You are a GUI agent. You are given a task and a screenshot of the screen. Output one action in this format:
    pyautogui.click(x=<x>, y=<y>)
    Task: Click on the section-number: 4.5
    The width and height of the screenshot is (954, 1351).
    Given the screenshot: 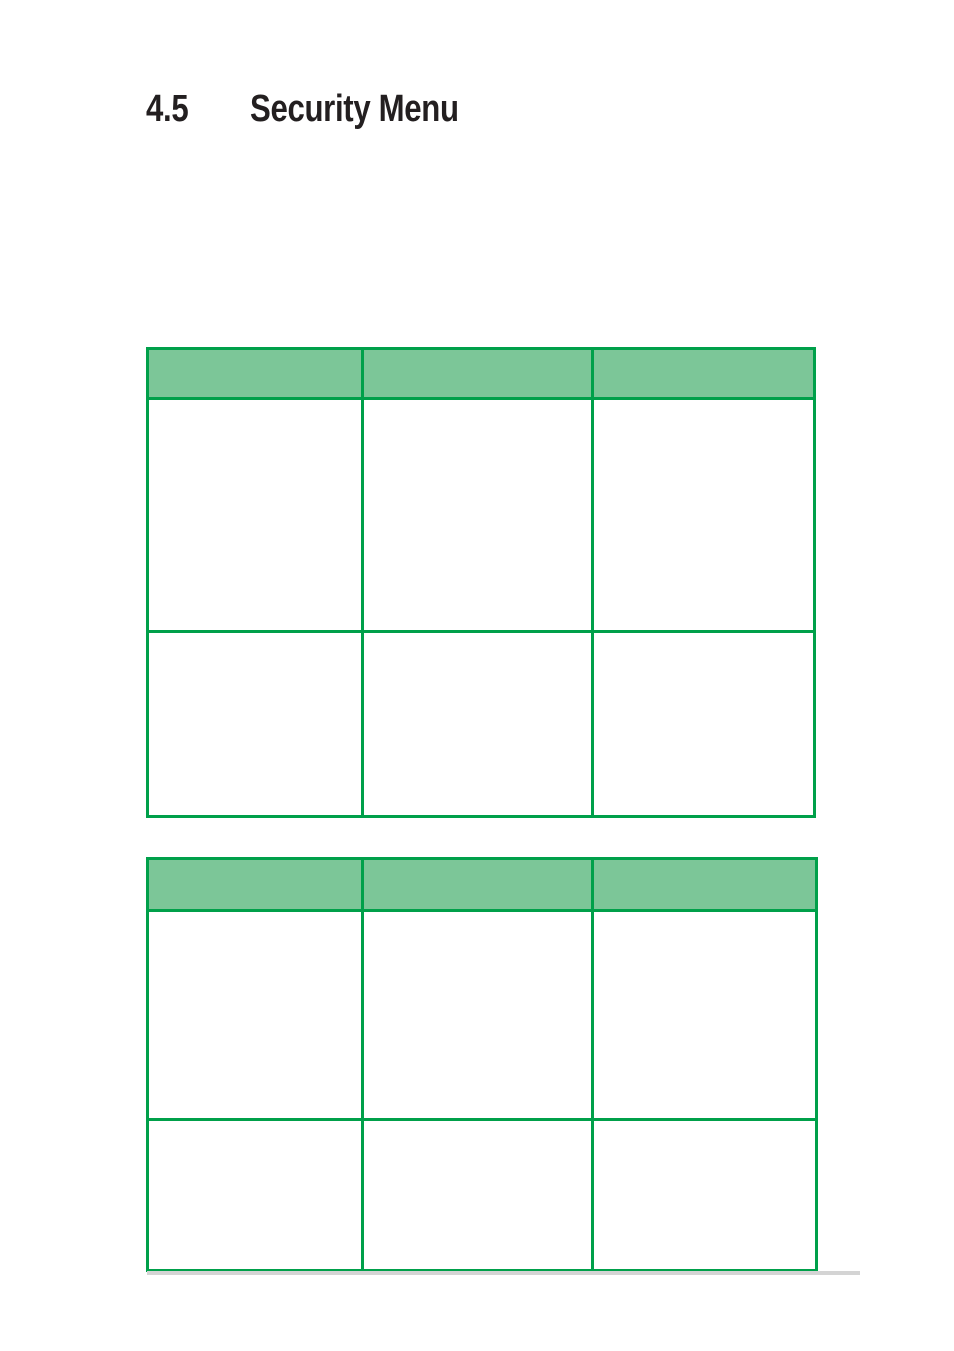 What is the action you would take?
    pyautogui.click(x=167, y=109)
    